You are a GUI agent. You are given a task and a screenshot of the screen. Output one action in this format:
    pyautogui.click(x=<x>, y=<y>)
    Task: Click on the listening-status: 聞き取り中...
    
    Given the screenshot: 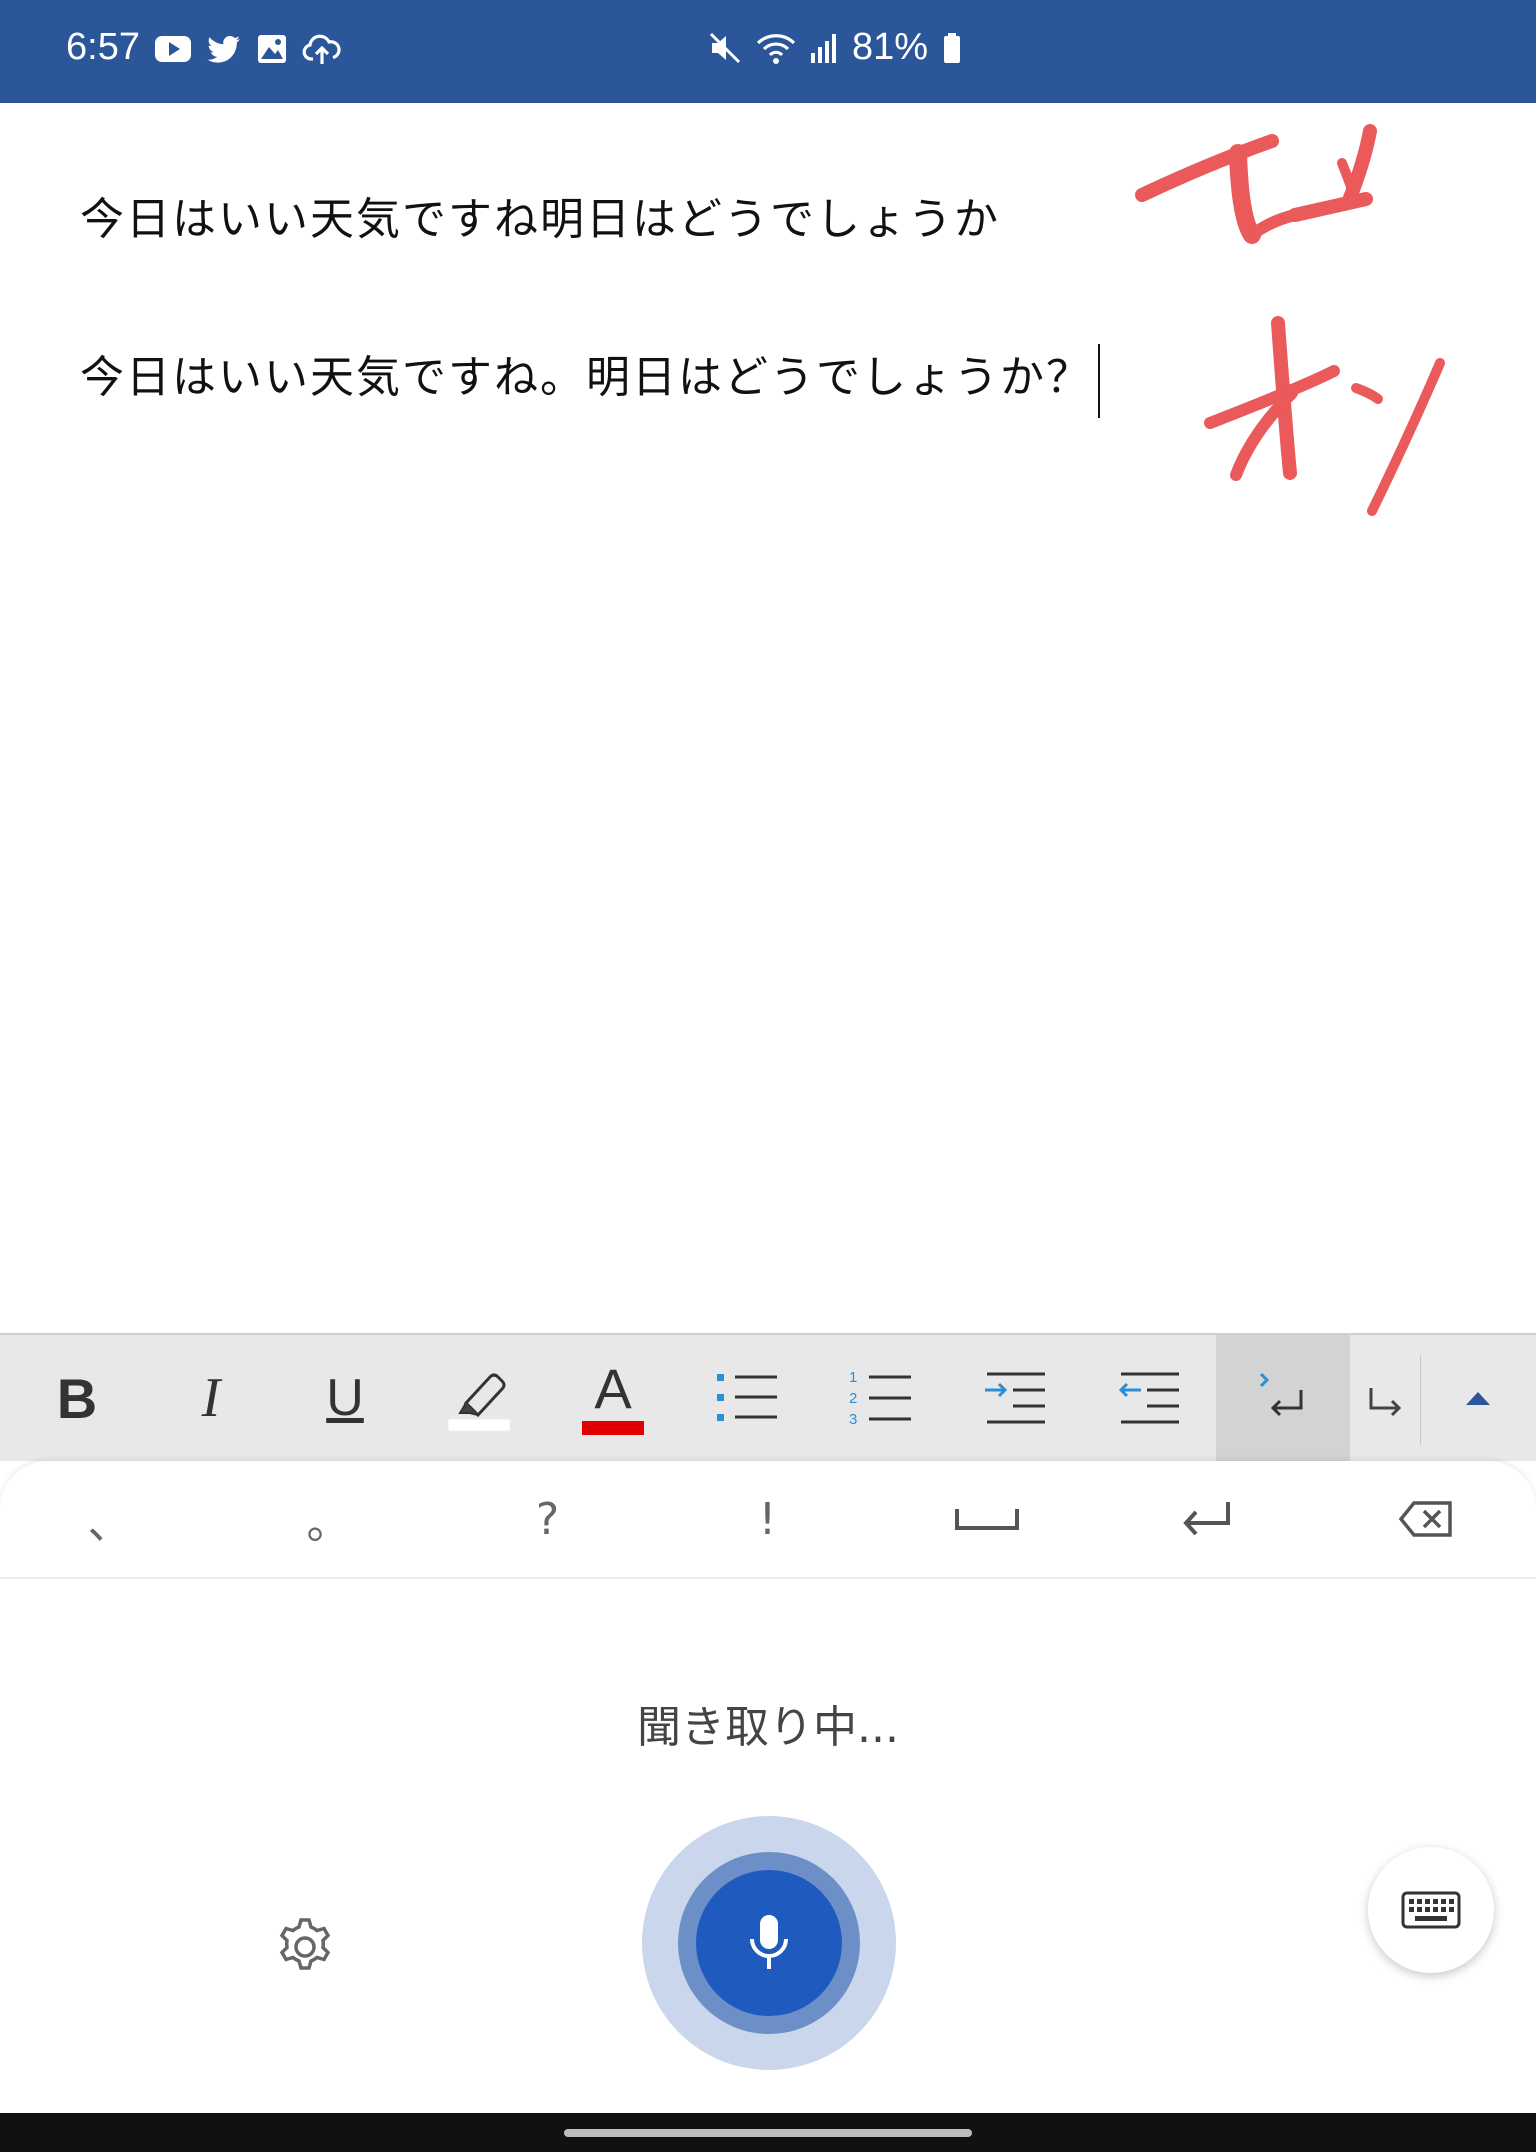 What is the action you would take?
    pyautogui.click(x=768, y=1727)
    